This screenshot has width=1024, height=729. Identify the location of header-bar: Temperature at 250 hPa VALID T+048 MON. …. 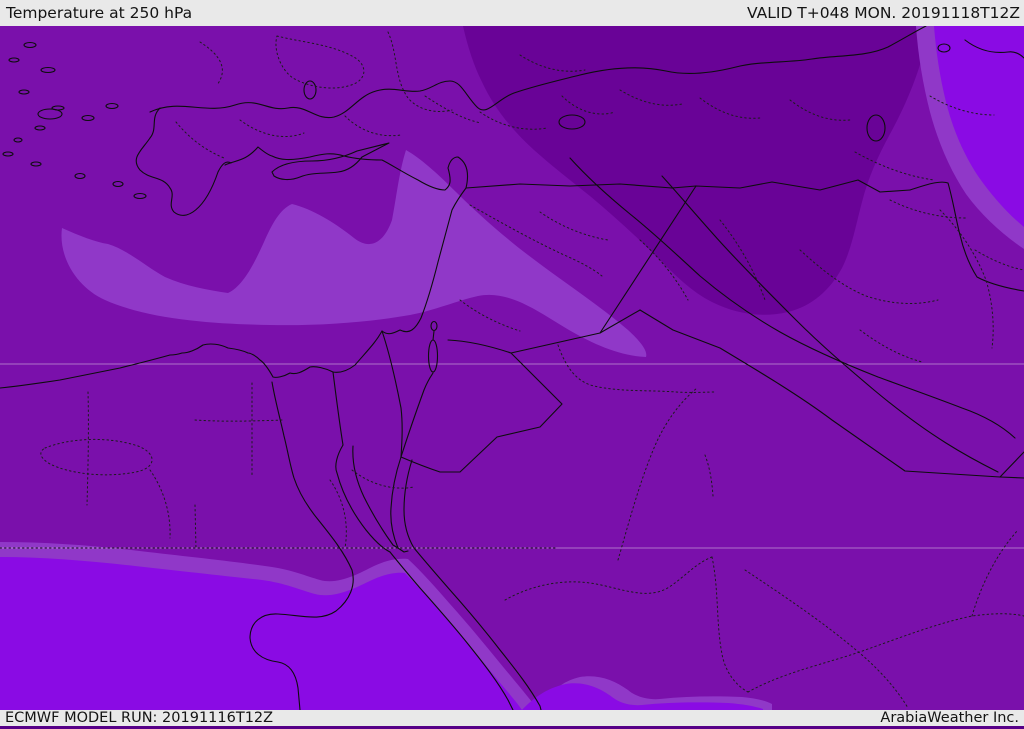
(512, 13).